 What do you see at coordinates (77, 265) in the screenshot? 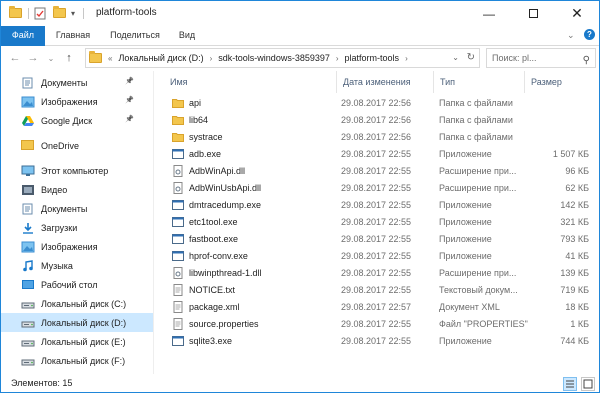
I see `nav-item: Музыка` at bounding box center [77, 265].